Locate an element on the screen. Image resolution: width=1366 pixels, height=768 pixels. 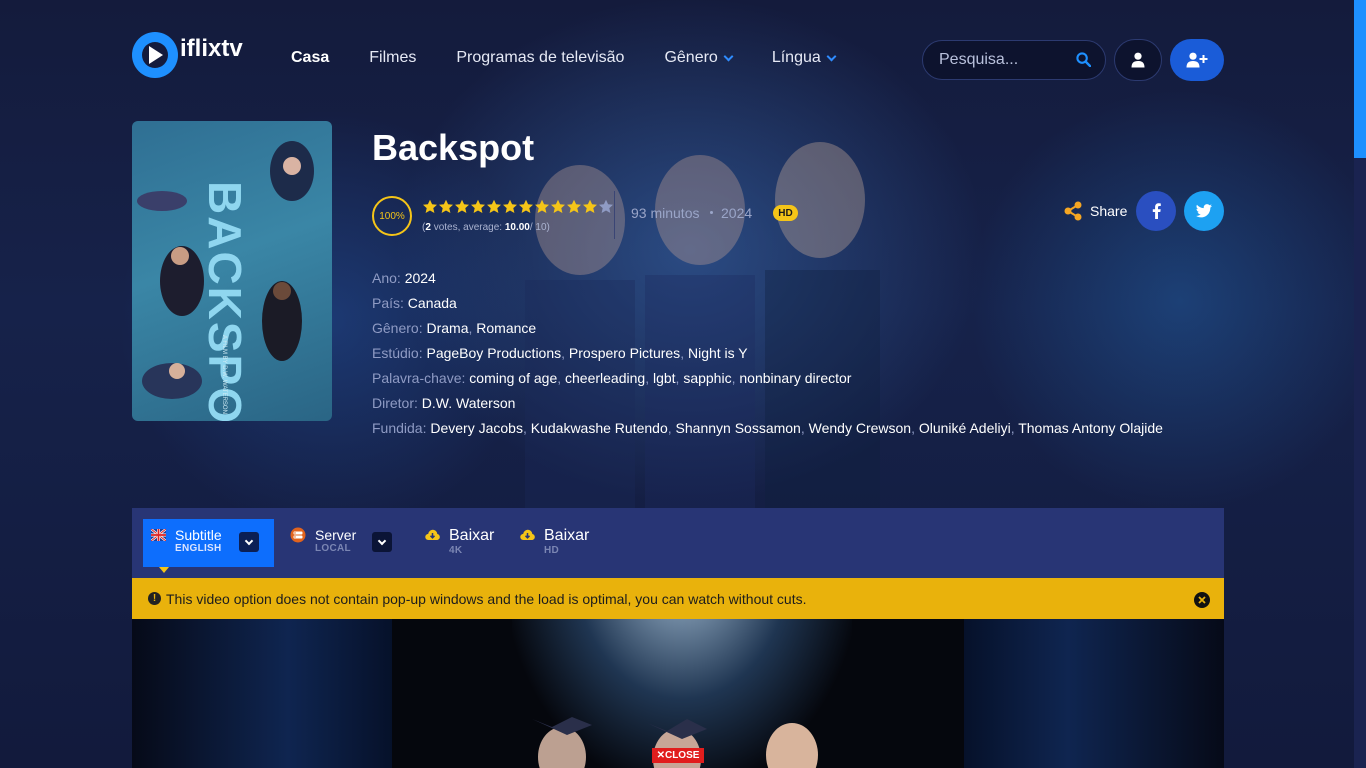
close-notice-button is located at coordinates (1202, 600).